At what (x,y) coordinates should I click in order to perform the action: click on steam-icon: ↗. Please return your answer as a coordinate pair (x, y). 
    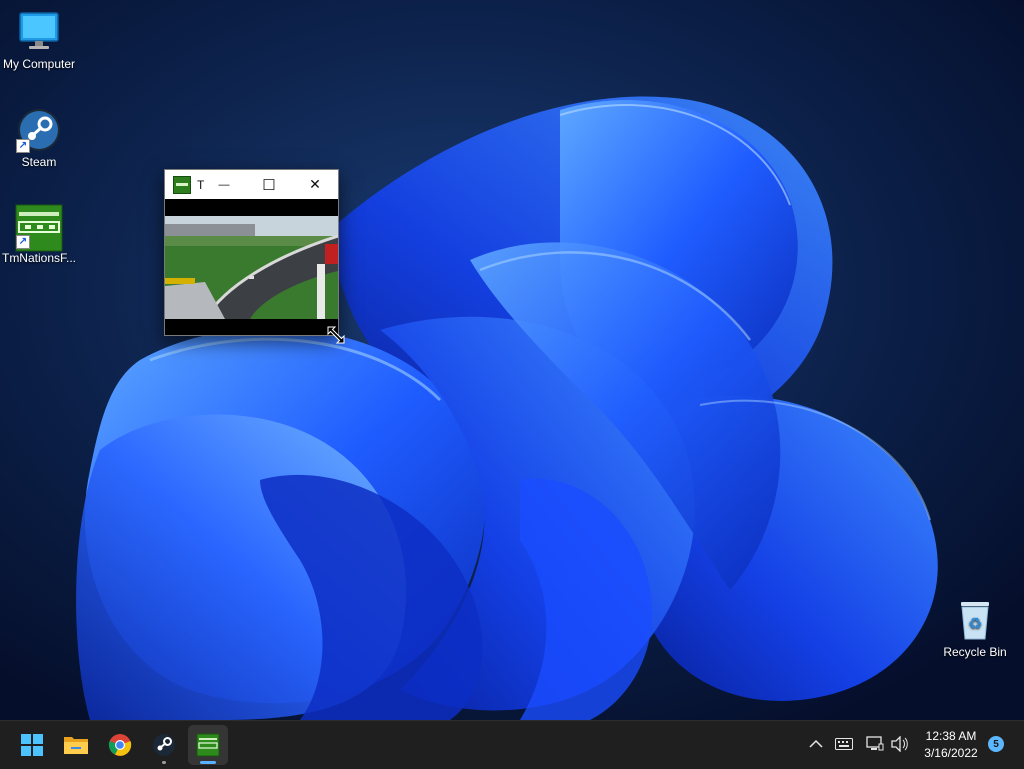
    Looking at the image, I should click on (38, 130).